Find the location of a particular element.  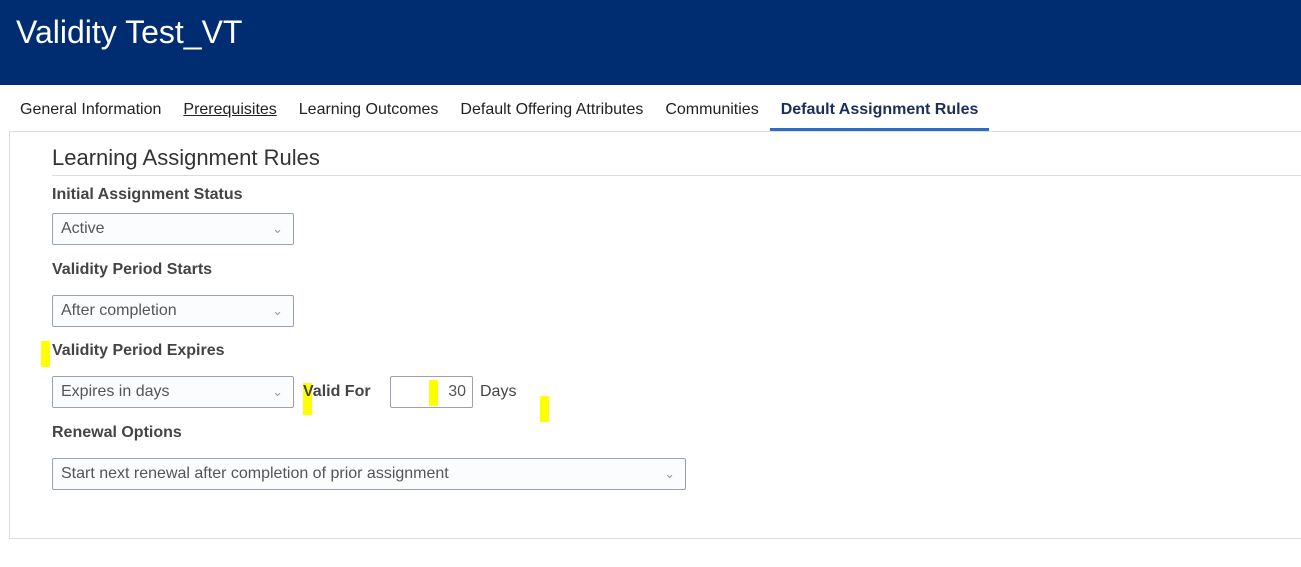

initial-status-label: Initial Assignment Status is located at coordinates (147, 194).